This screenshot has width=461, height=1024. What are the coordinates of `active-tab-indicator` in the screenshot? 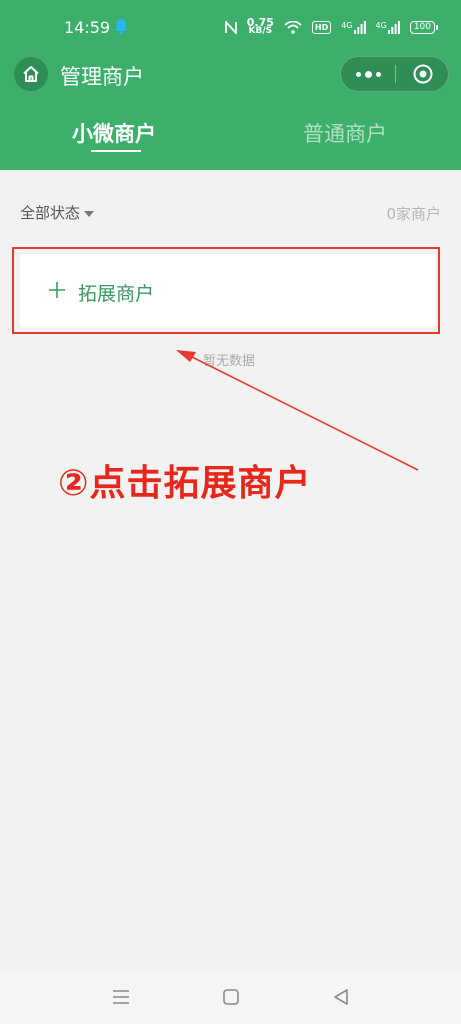 It's located at (116, 151).